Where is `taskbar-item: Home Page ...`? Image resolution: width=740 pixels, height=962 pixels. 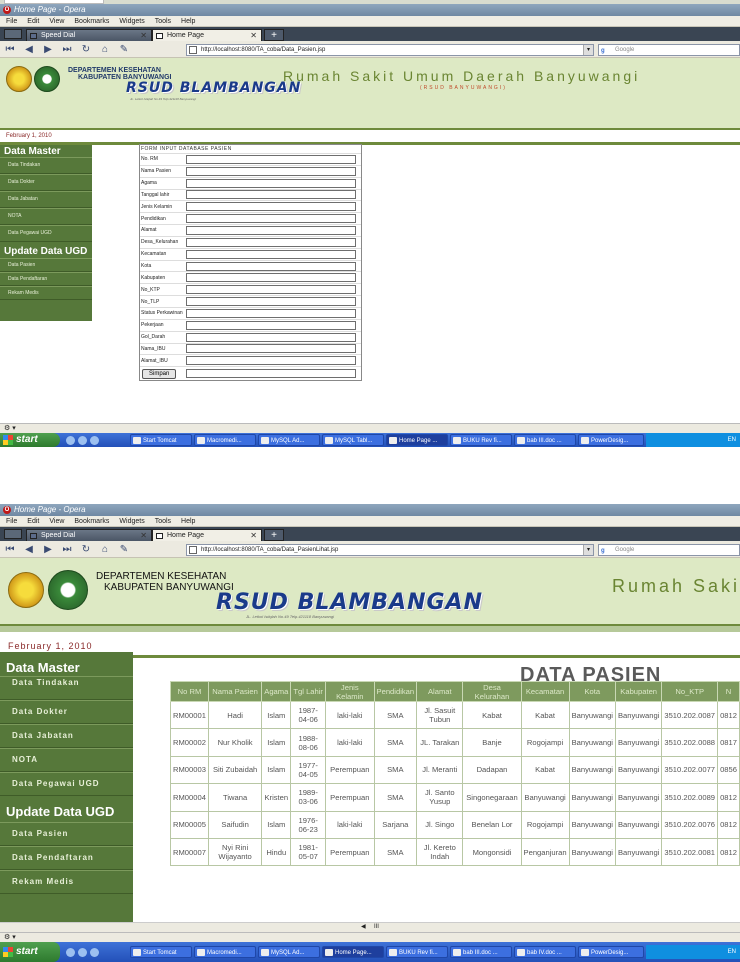
taskbar-item: Home Page ... is located at coordinates (417, 440).